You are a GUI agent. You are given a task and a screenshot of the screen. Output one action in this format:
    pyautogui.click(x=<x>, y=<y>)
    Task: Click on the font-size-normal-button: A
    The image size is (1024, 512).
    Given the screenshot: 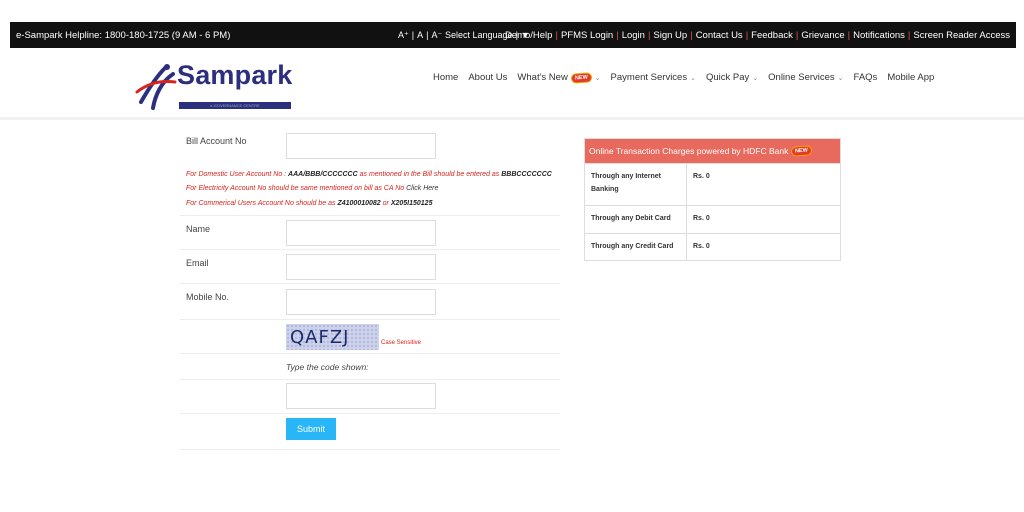 What is the action you would take?
    pyautogui.click(x=420, y=35)
    